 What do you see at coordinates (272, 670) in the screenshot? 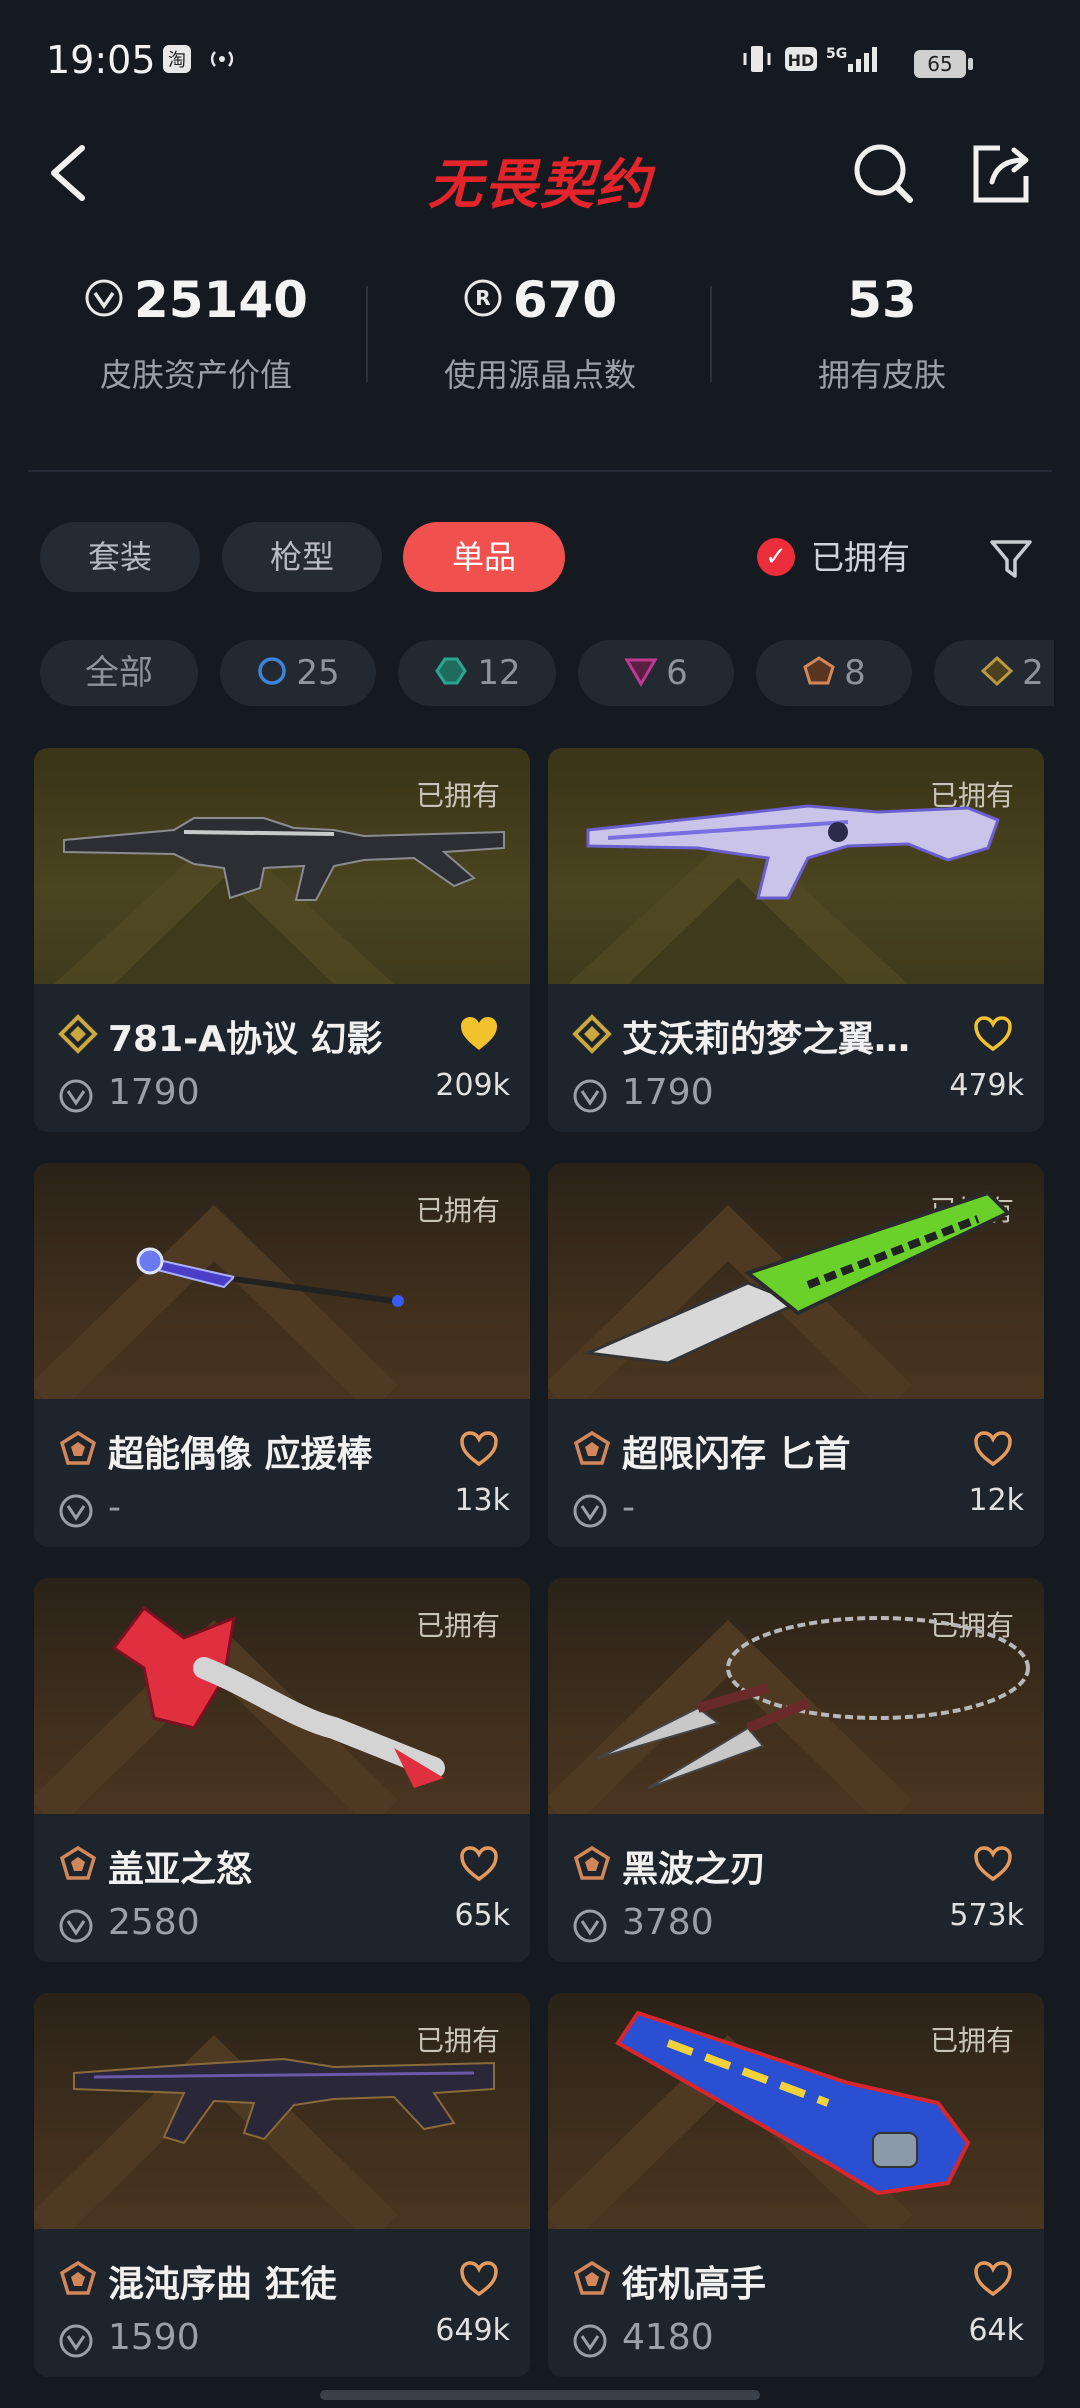
I see `ultra-tier-icon` at bounding box center [272, 670].